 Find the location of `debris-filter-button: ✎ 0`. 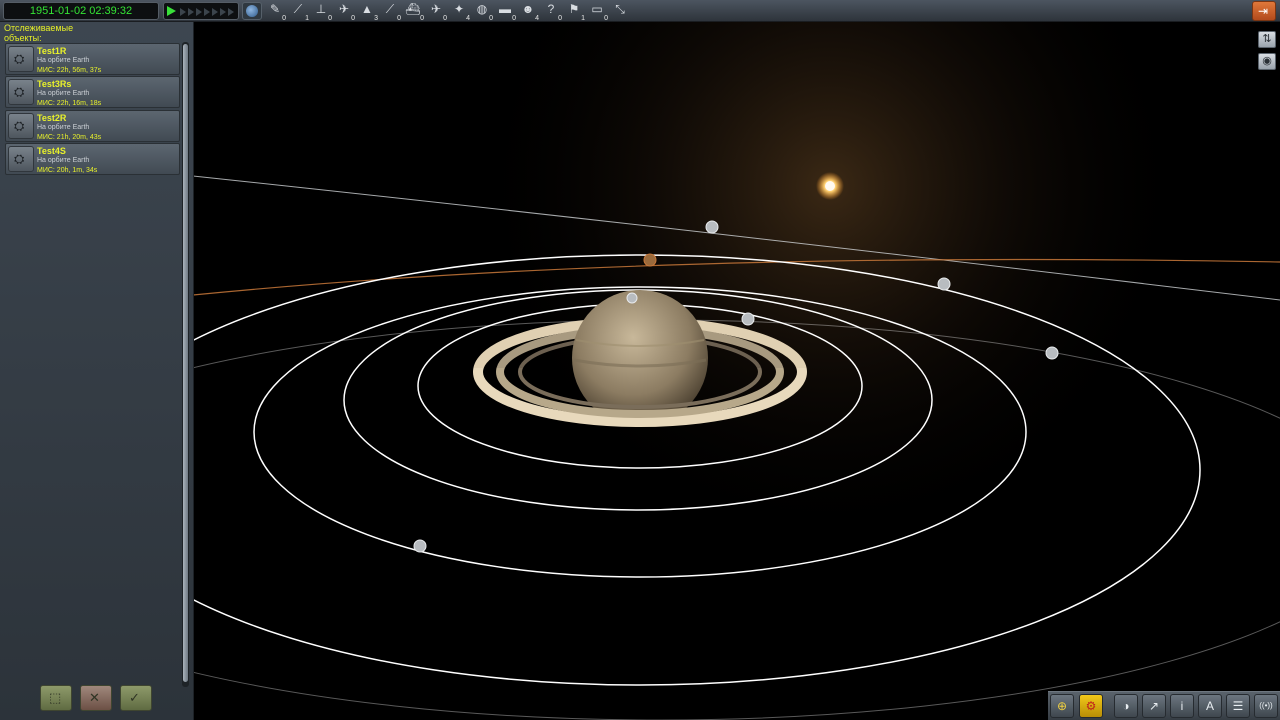

debris-filter-button: ✎ 0 is located at coordinates (276, 11).